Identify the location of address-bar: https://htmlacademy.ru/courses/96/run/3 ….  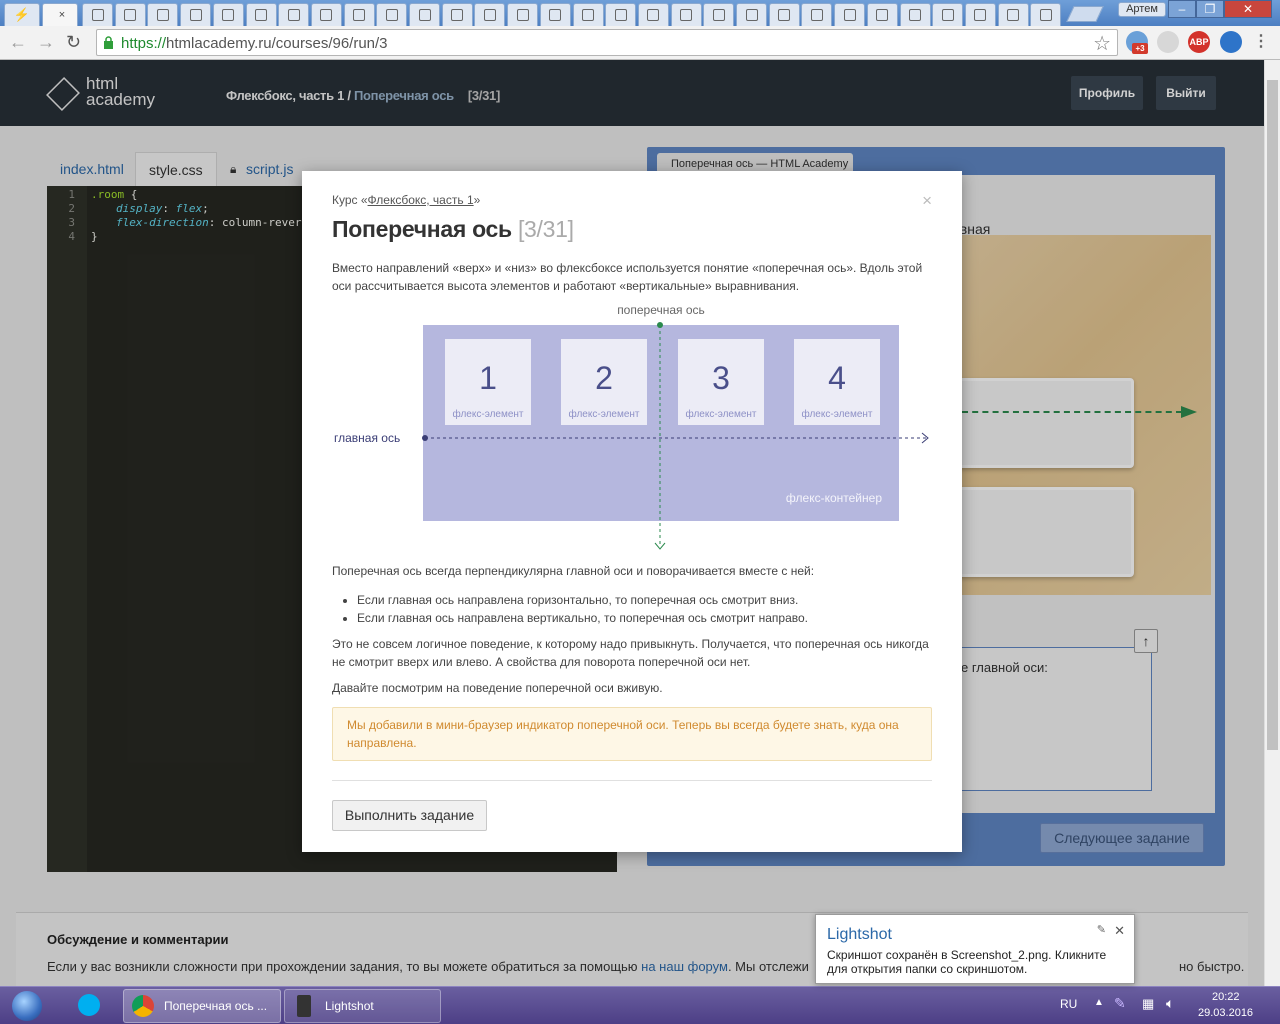
(607, 42).